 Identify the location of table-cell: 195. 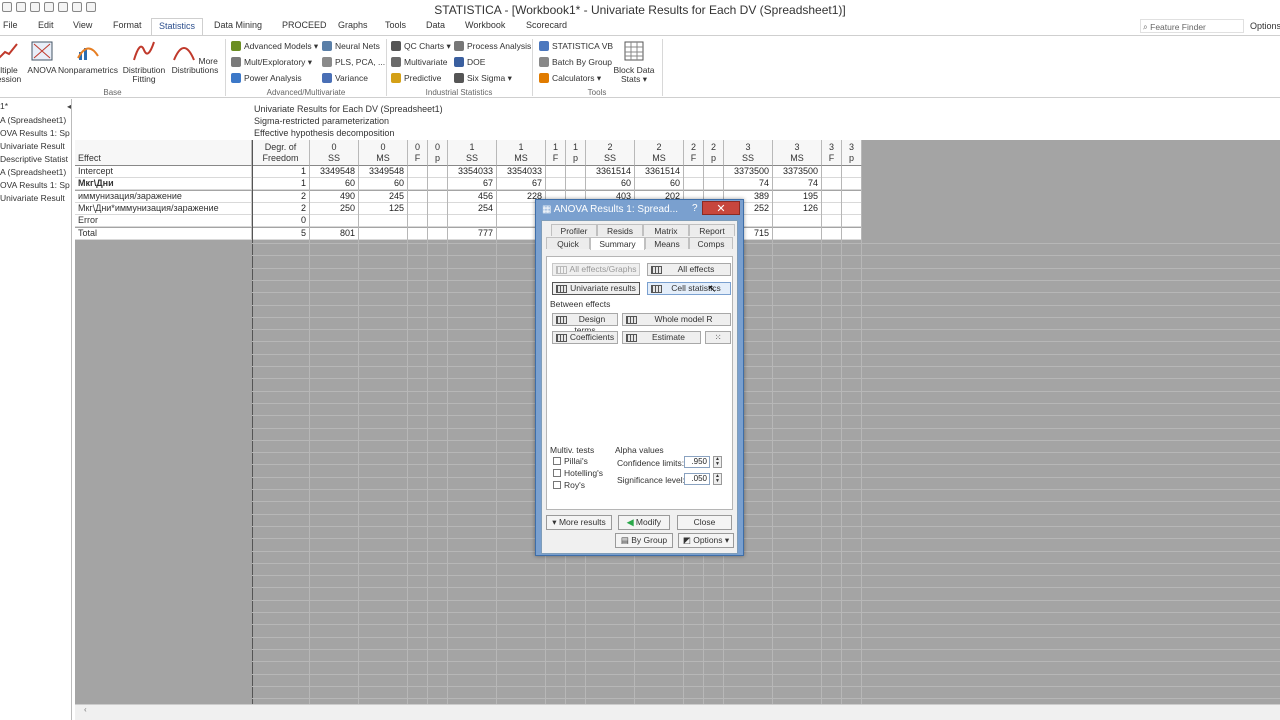
(797, 196).